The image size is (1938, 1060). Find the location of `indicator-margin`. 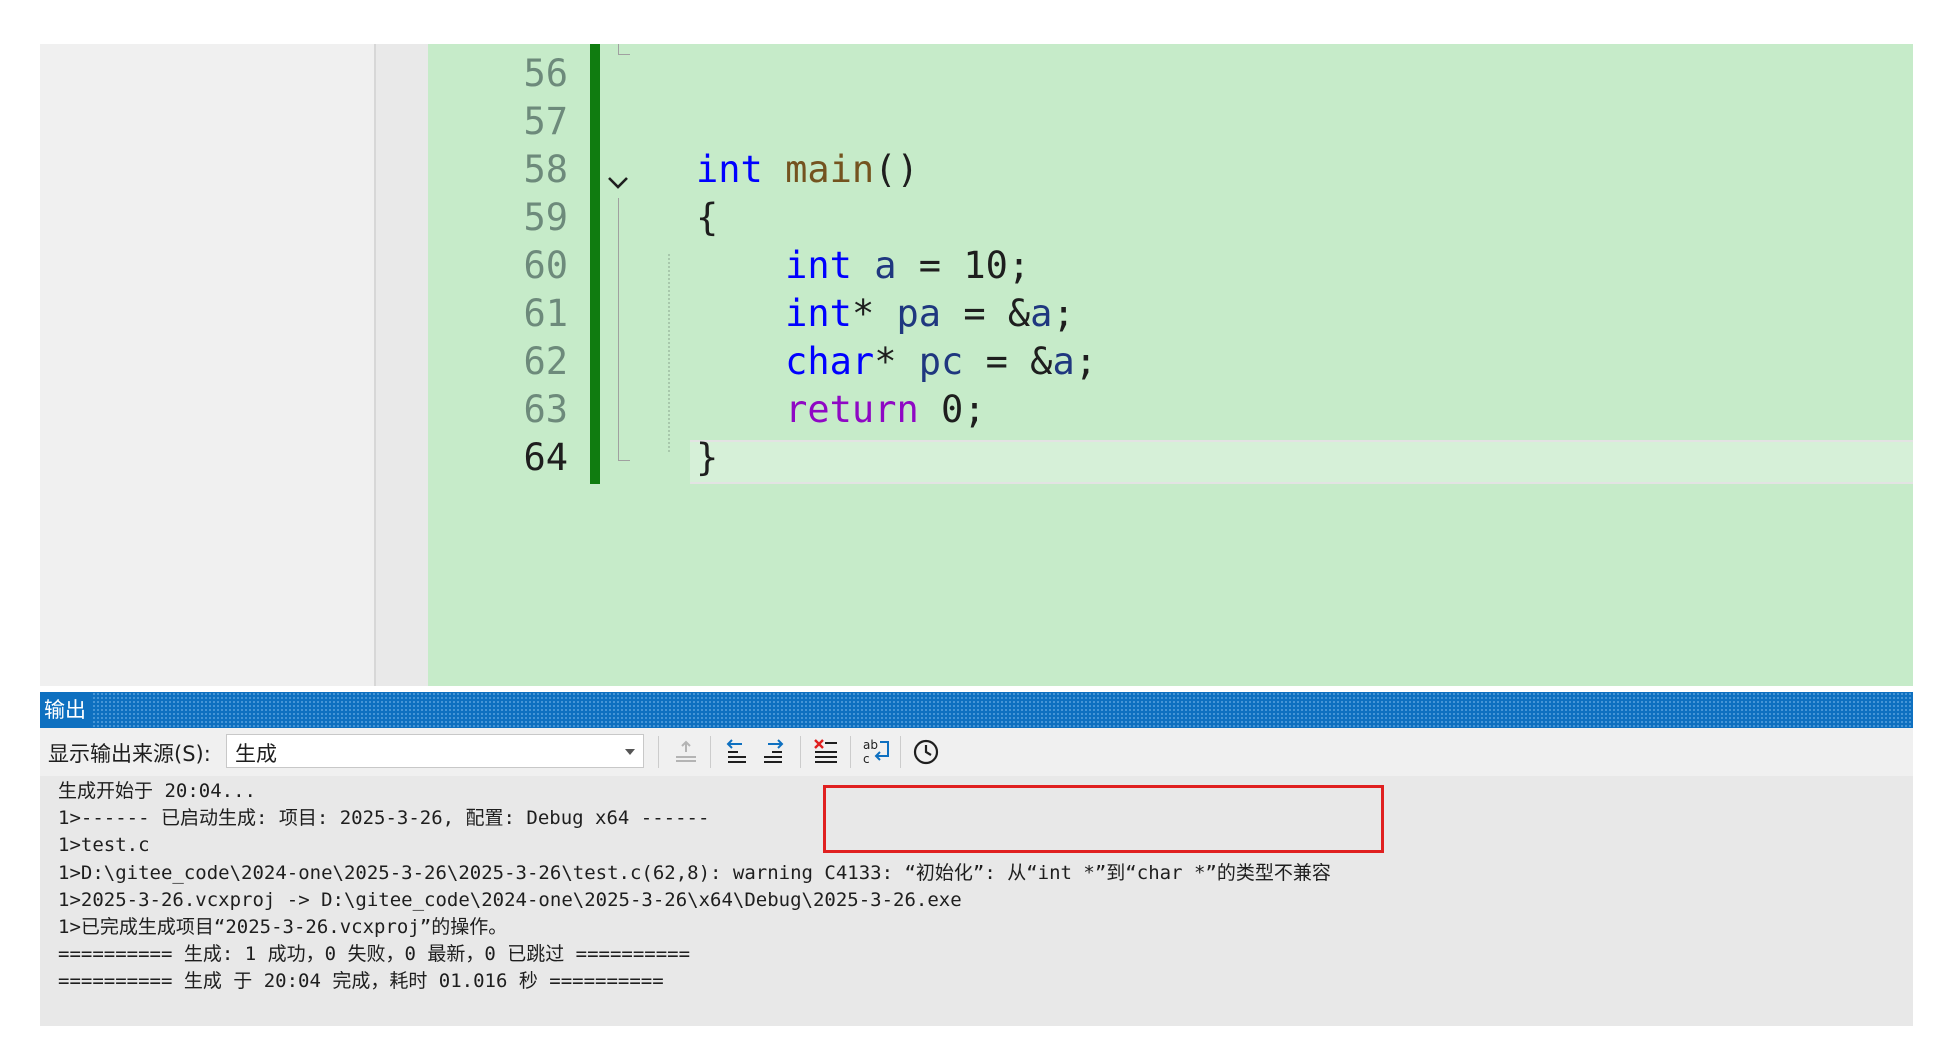

indicator-margin is located at coordinates (402, 365).